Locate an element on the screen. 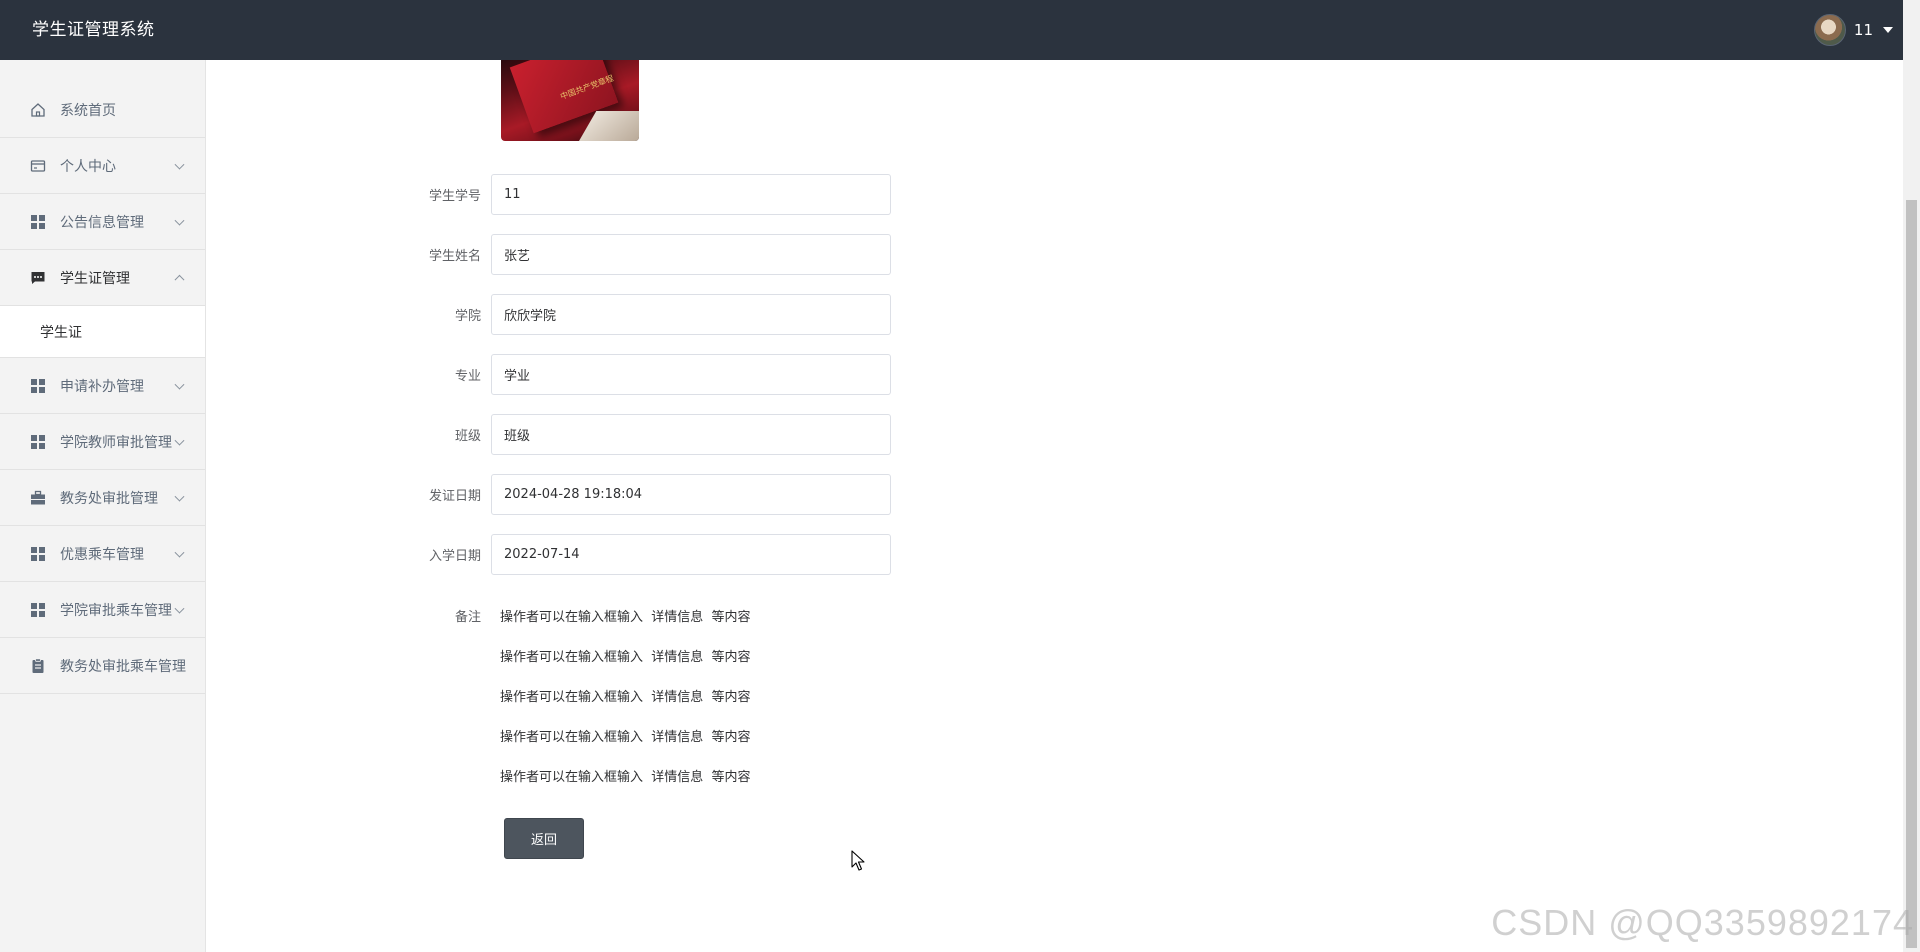 This screenshot has width=1920, height=952. sidebar-item-college-ride-approval: 学院审批乘车管理 is located at coordinates (102, 610).